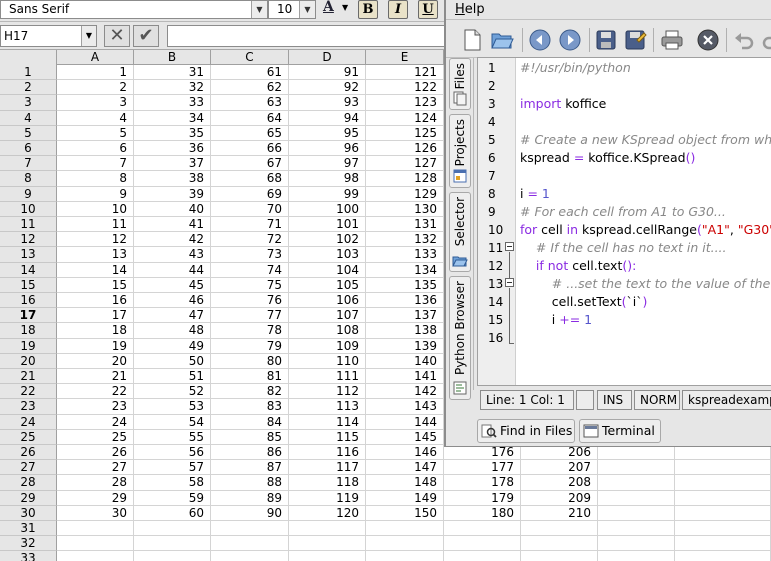 The image size is (771, 561). What do you see at coordinates (172, 209) in the screenshot?
I see `grid-cell: 40` at bounding box center [172, 209].